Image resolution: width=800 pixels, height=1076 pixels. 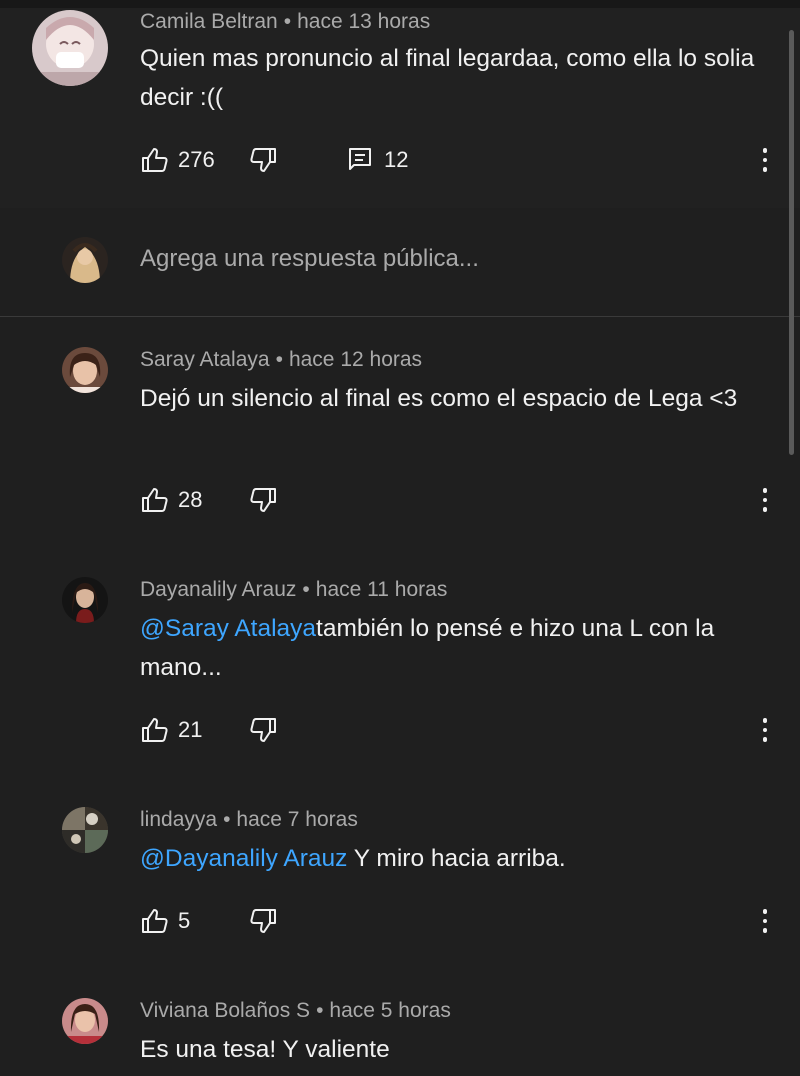 I want to click on comment-actions: 21, so click(x=171, y=730).